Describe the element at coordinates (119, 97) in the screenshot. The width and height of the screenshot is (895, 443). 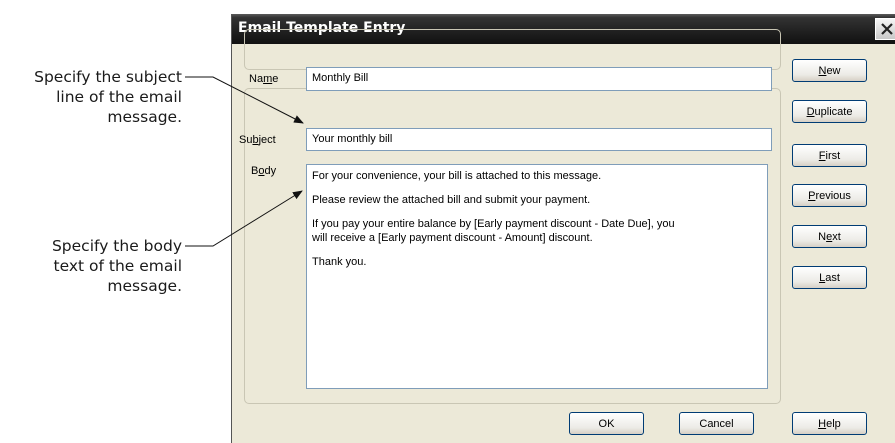
I see `callout-line: line of the email` at that location.